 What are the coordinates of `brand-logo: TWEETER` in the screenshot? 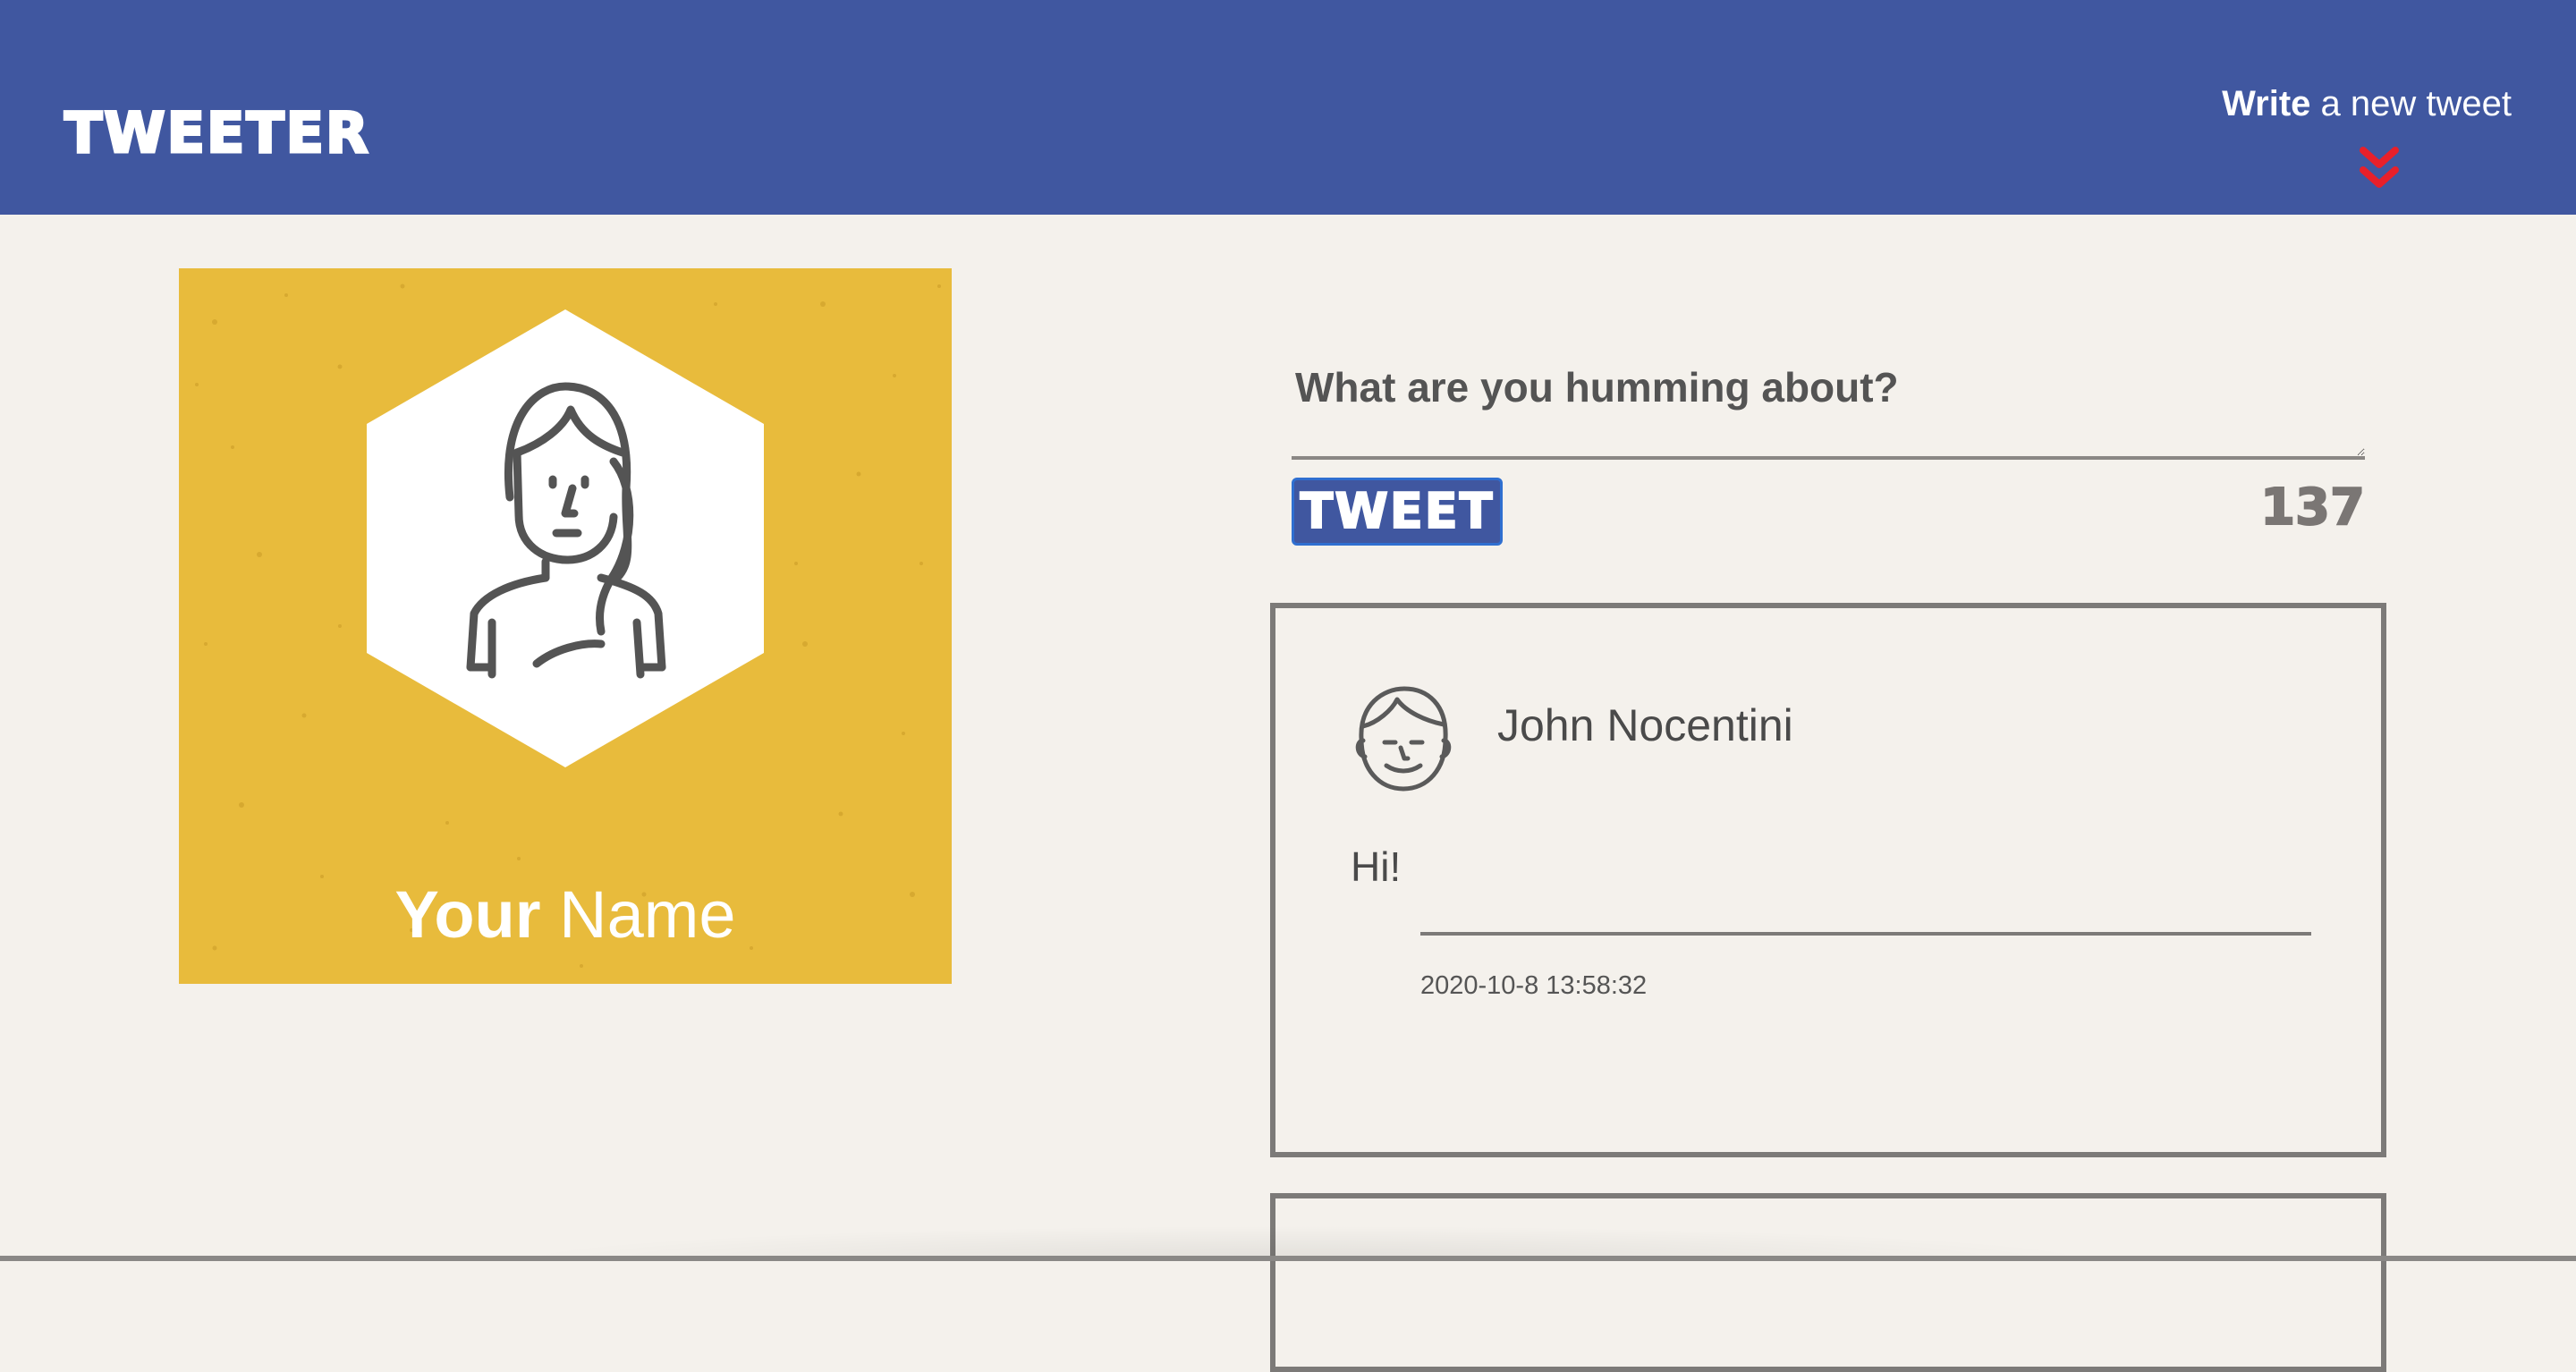 It's located at (217, 133).